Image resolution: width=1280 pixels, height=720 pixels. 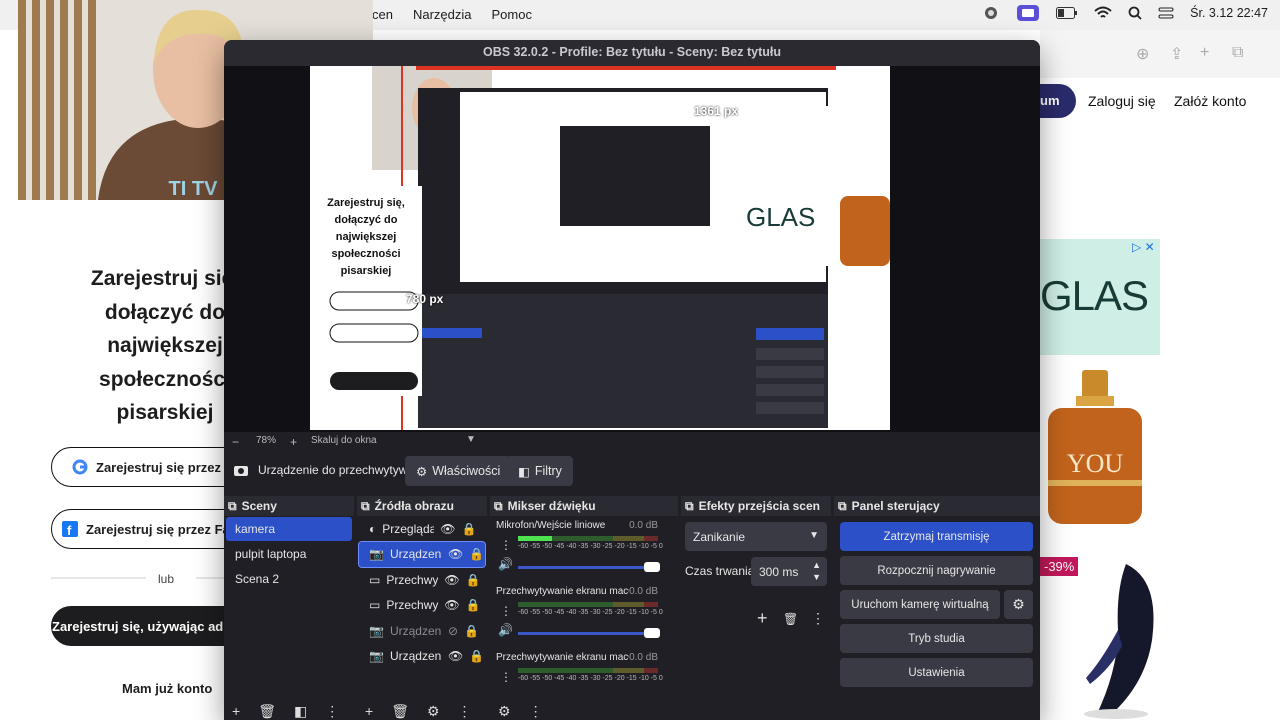 What do you see at coordinates (442, 14) in the screenshot?
I see `menu-item-tools: Narzędzia` at bounding box center [442, 14].